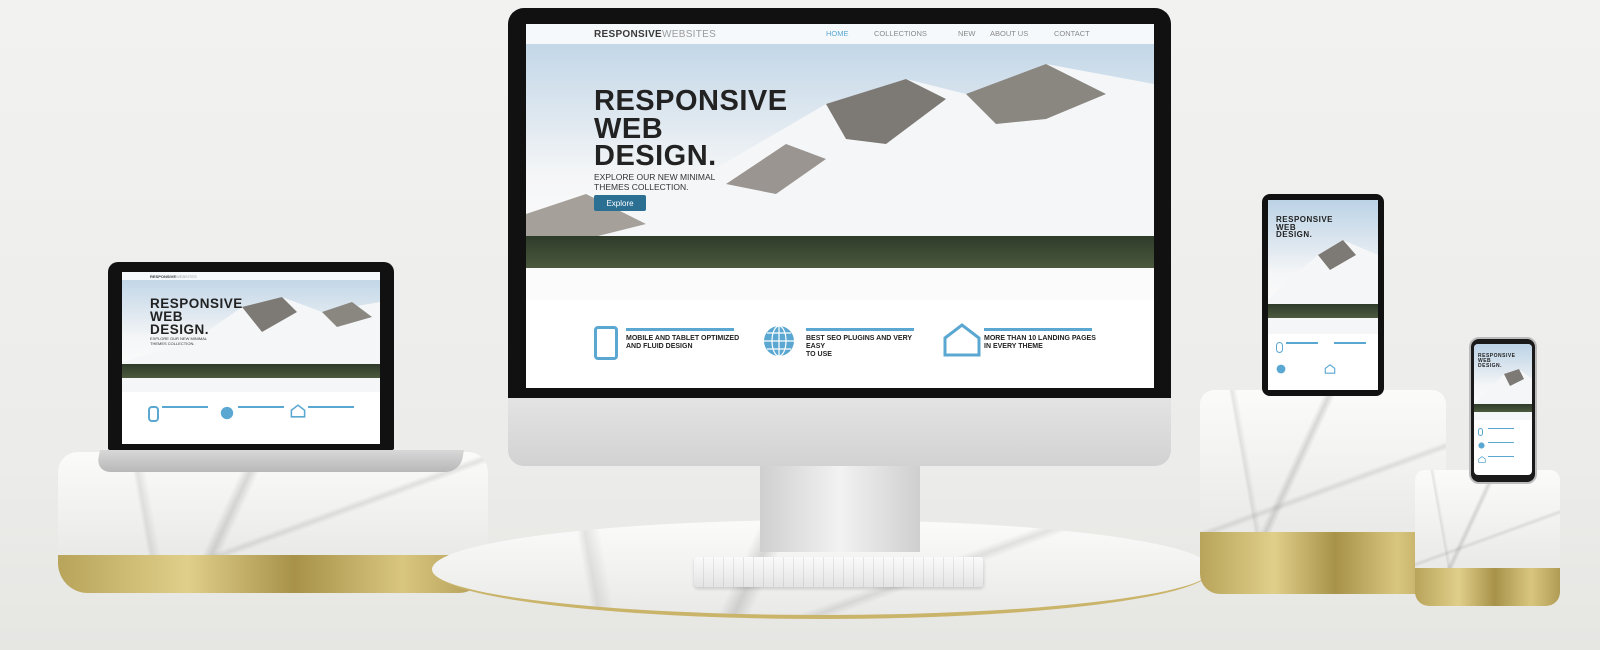 This screenshot has height=650, width=1600. I want to click on nav-collections: COLLECTIONS, so click(916, 33).